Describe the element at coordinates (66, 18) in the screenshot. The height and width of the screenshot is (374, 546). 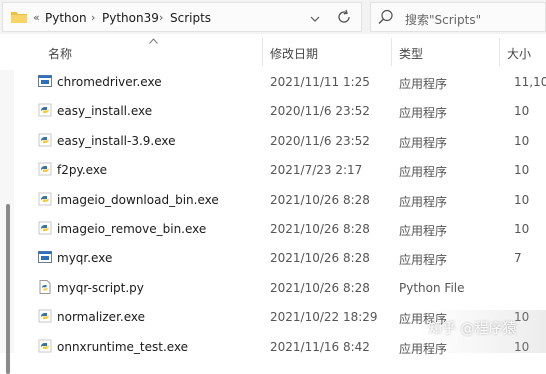
I see `breadcrumb-python: Python` at that location.